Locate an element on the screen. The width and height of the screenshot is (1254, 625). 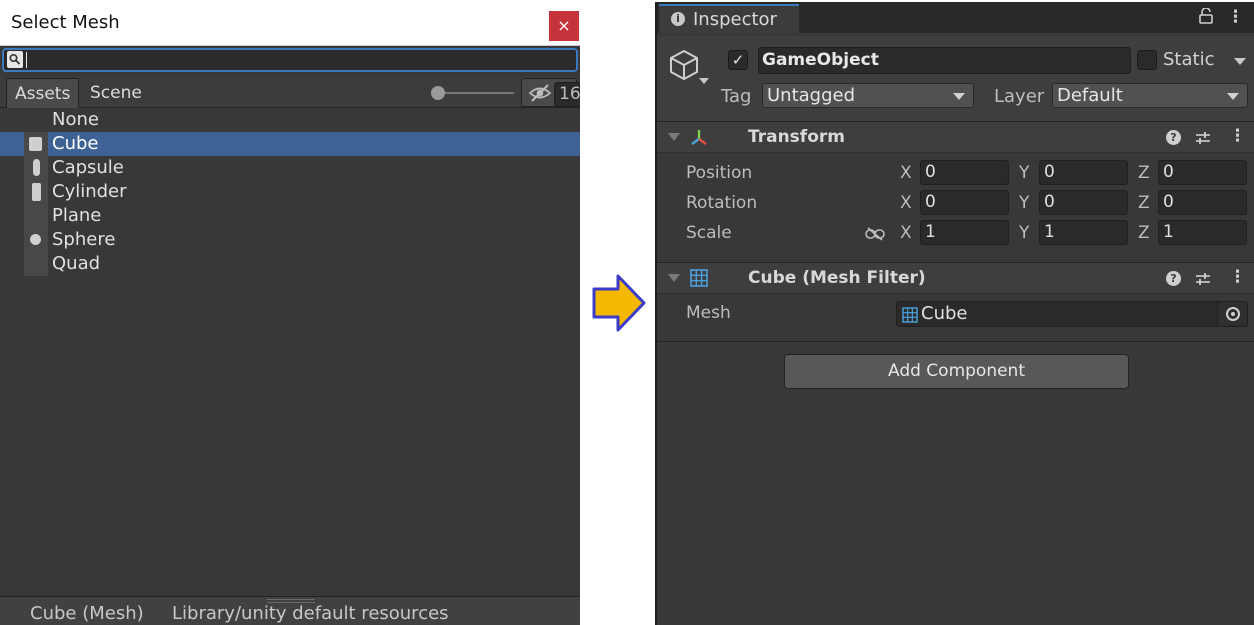
inspector-tab-bar: i Inspector ⋮ is located at coordinates (955, 17).